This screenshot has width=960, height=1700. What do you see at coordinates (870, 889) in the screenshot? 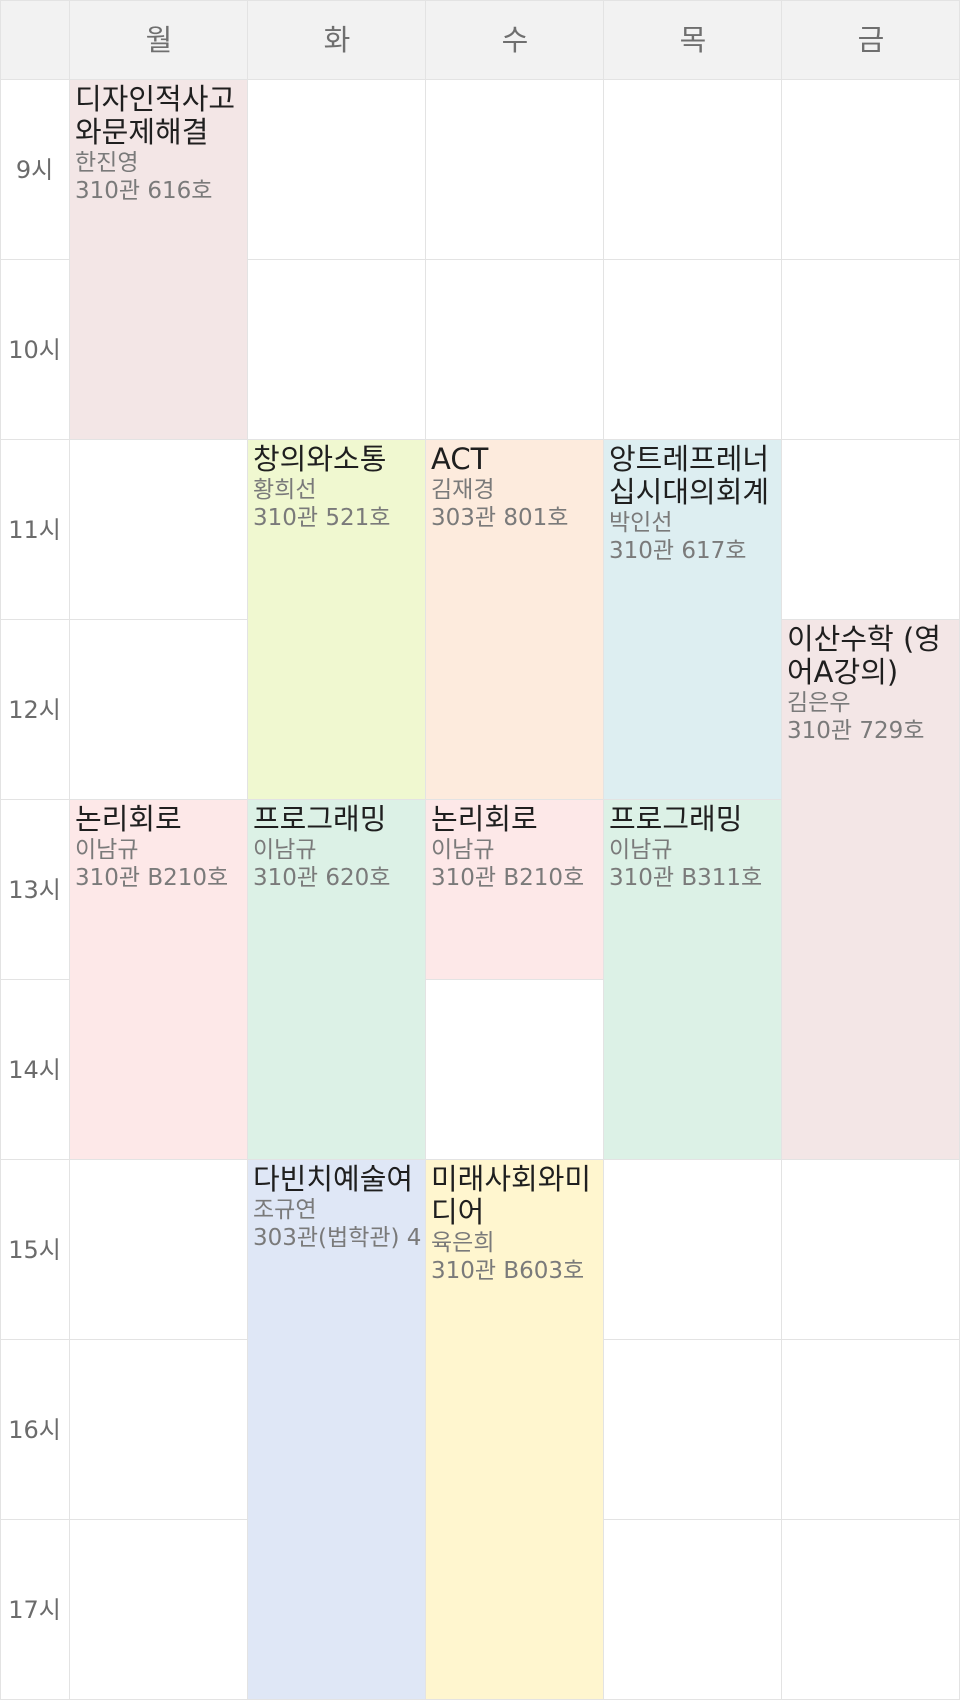
I see `course-block: 이산수학 (영어A강의) 김은우 310관 729호` at bounding box center [870, 889].